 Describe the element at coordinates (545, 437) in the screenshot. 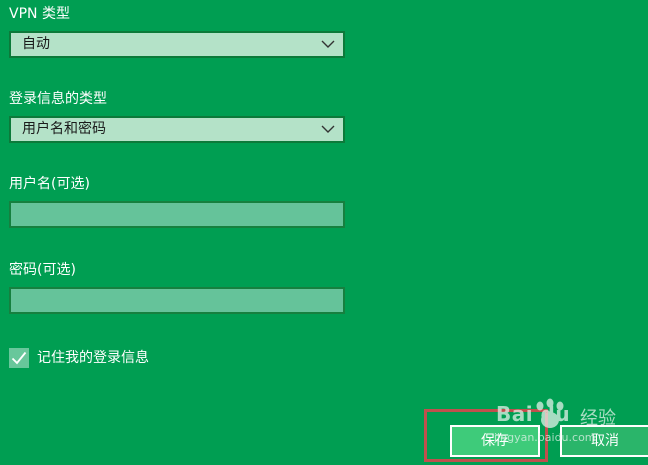

I see `watermark-url-text: jingyan.baidu.com` at that location.